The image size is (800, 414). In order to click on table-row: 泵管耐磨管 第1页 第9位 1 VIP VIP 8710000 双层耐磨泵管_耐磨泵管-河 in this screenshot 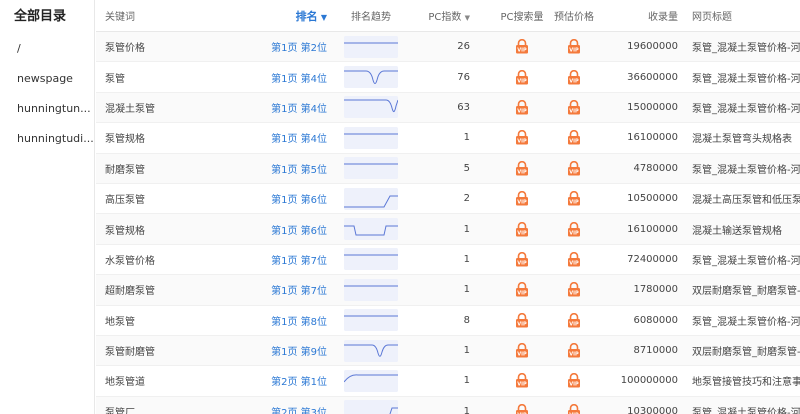, I will do `click(448, 351)`.